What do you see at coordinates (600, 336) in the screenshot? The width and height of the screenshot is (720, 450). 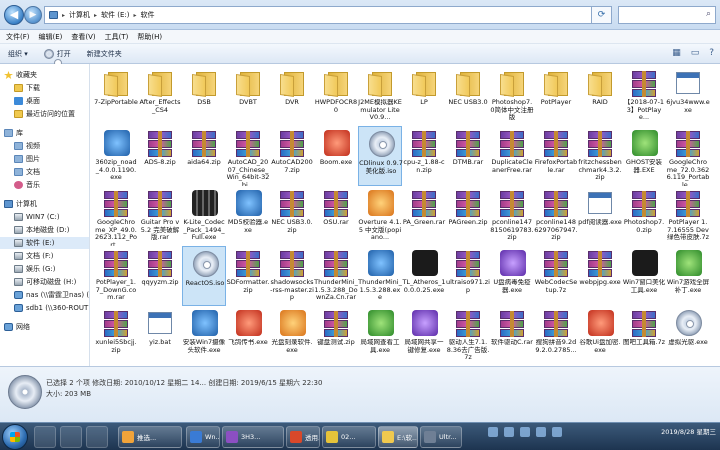 I see `file-item: 谷歌Ui盘加密.exe` at bounding box center [600, 336].